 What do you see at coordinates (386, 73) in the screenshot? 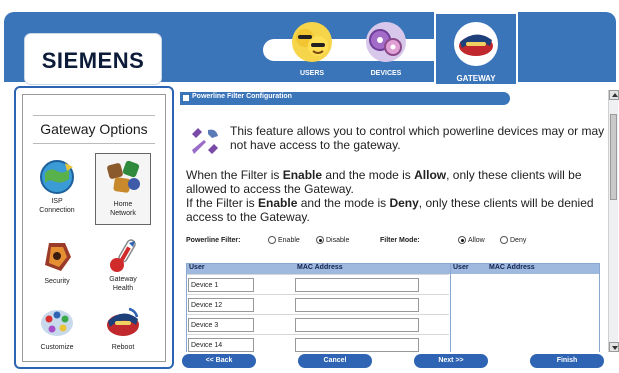
I see `tab-devices-label: DEVICES` at bounding box center [386, 73].